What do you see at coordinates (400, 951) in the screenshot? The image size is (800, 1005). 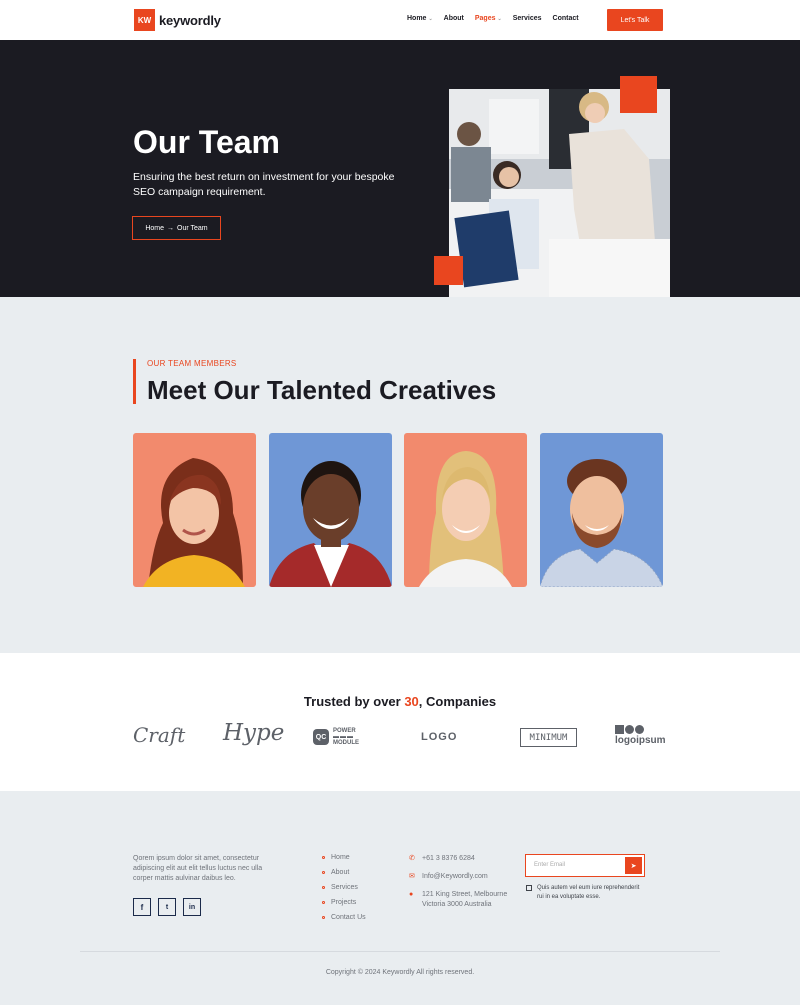 I see `footer-divider` at bounding box center [400, 951].